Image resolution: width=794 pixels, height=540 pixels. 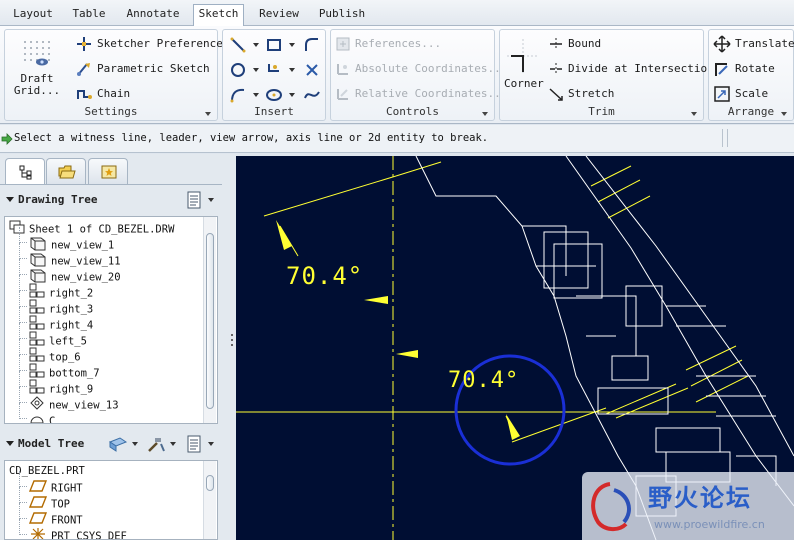 What do you see at coordinates (125, 444) in the screenshot?
I see `model-tree-show-button` at bounding box center [125, 444].